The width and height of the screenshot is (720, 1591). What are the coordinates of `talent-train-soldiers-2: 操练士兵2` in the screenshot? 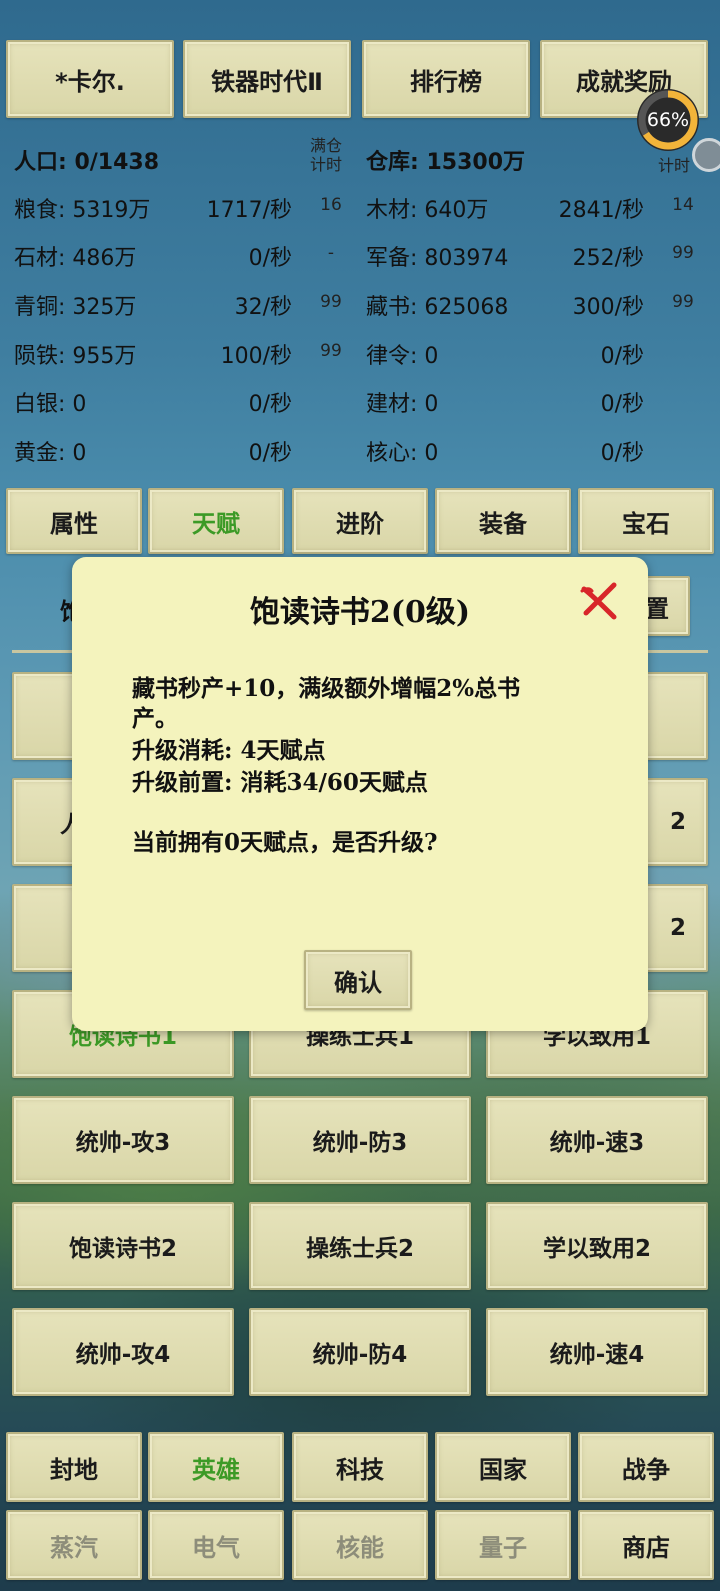 It's located at (360, 1246).